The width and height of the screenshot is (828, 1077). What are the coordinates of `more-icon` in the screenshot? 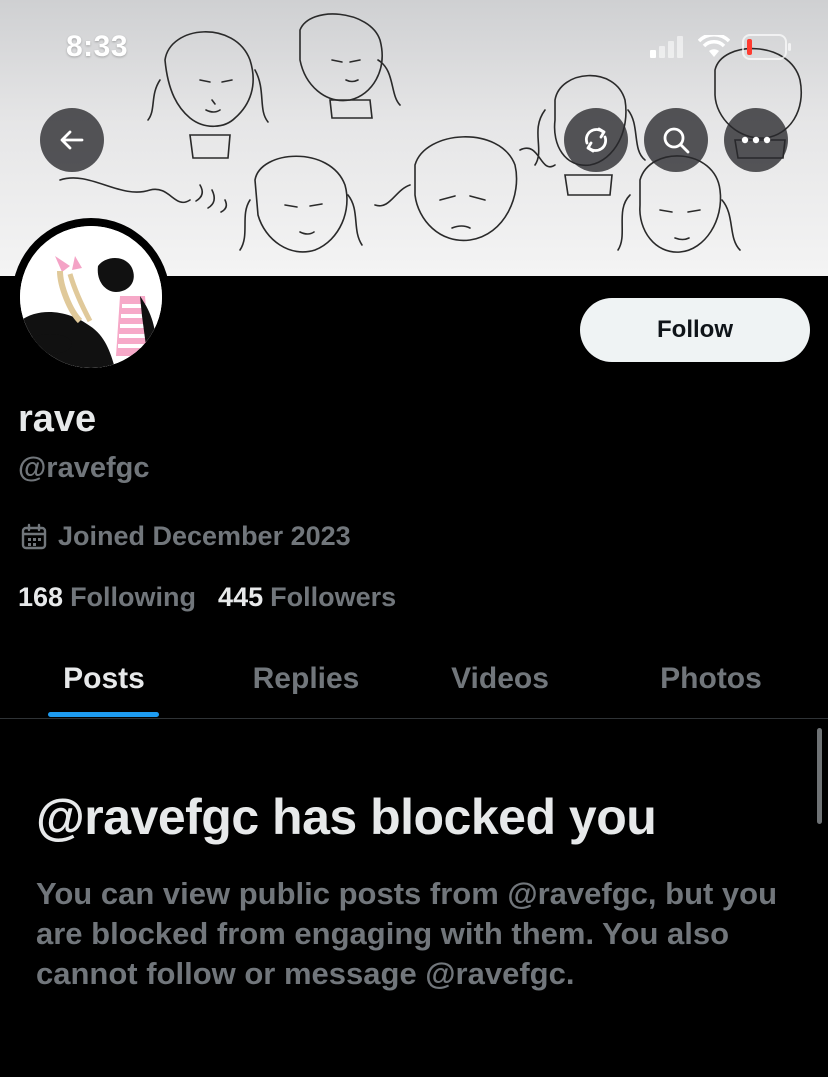 It's located at (756, 140).